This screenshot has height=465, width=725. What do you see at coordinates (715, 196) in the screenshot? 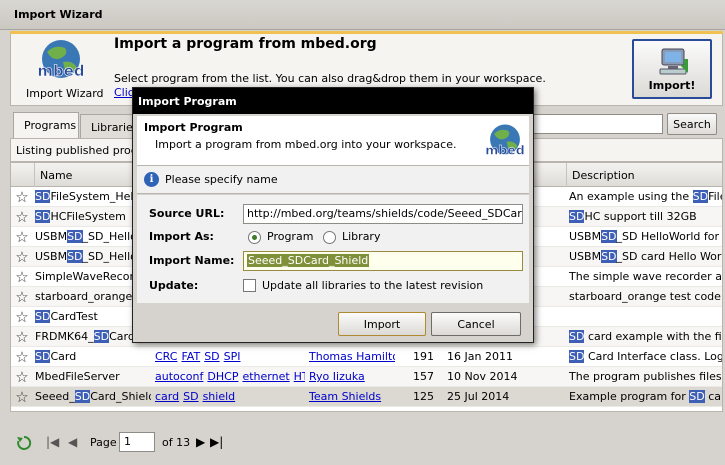
I see `desc-suffix: FileSy` at bounding box center [715, 196].